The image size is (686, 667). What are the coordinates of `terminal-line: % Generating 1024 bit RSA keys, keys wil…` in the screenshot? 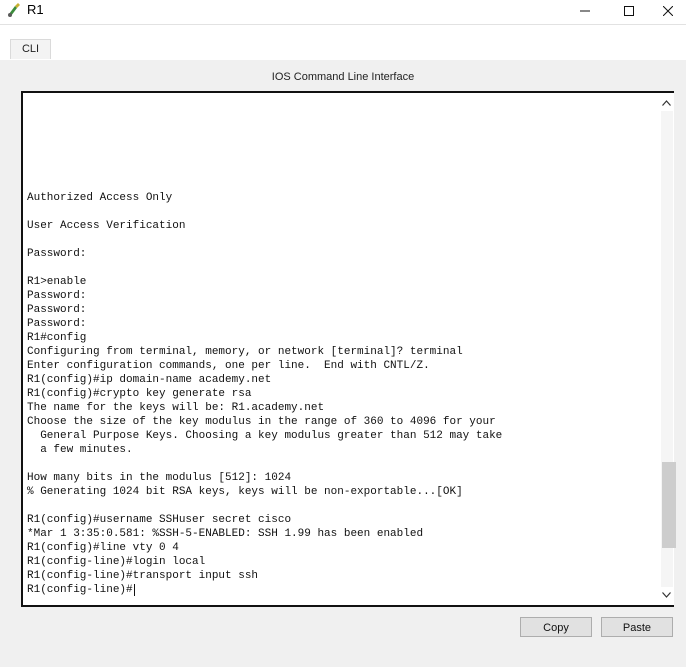 It's located at (245, 492).